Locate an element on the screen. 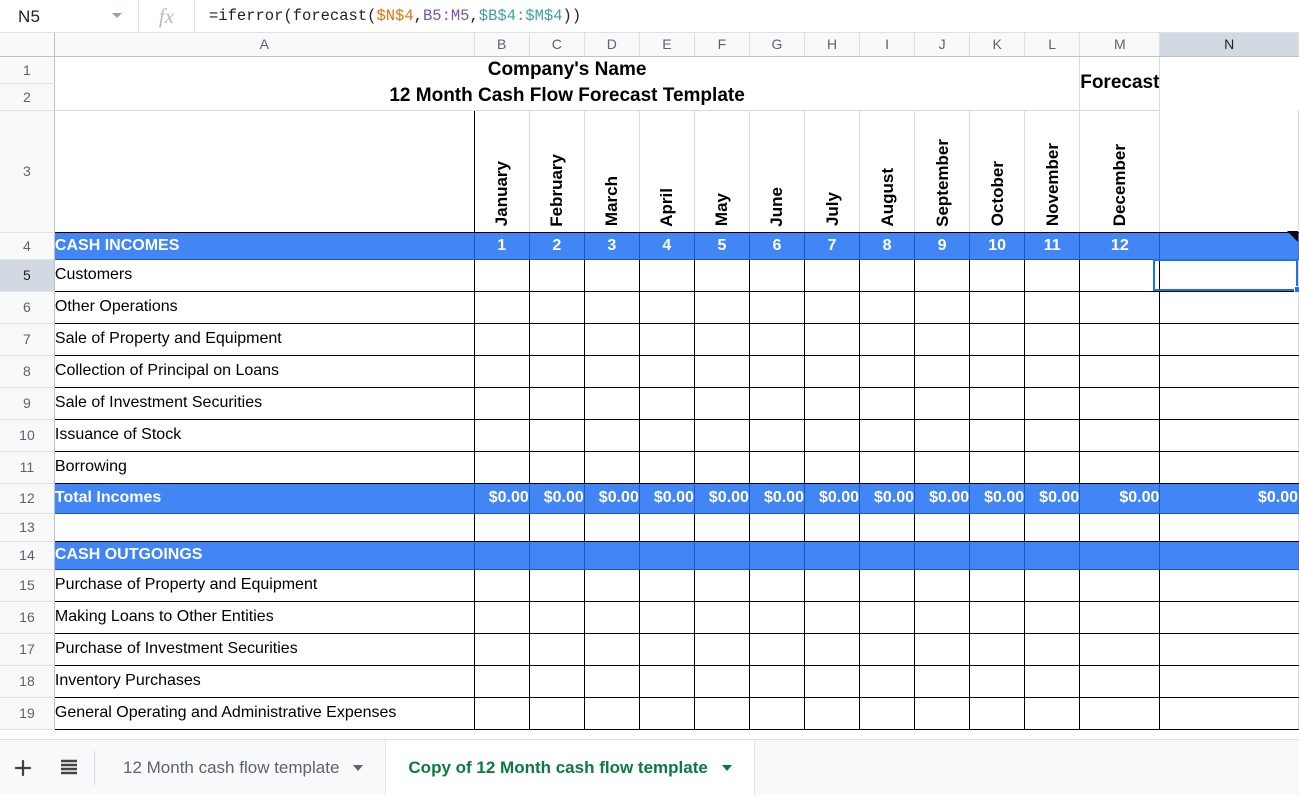  month-header-january: January is located at coordinates (502, 171).